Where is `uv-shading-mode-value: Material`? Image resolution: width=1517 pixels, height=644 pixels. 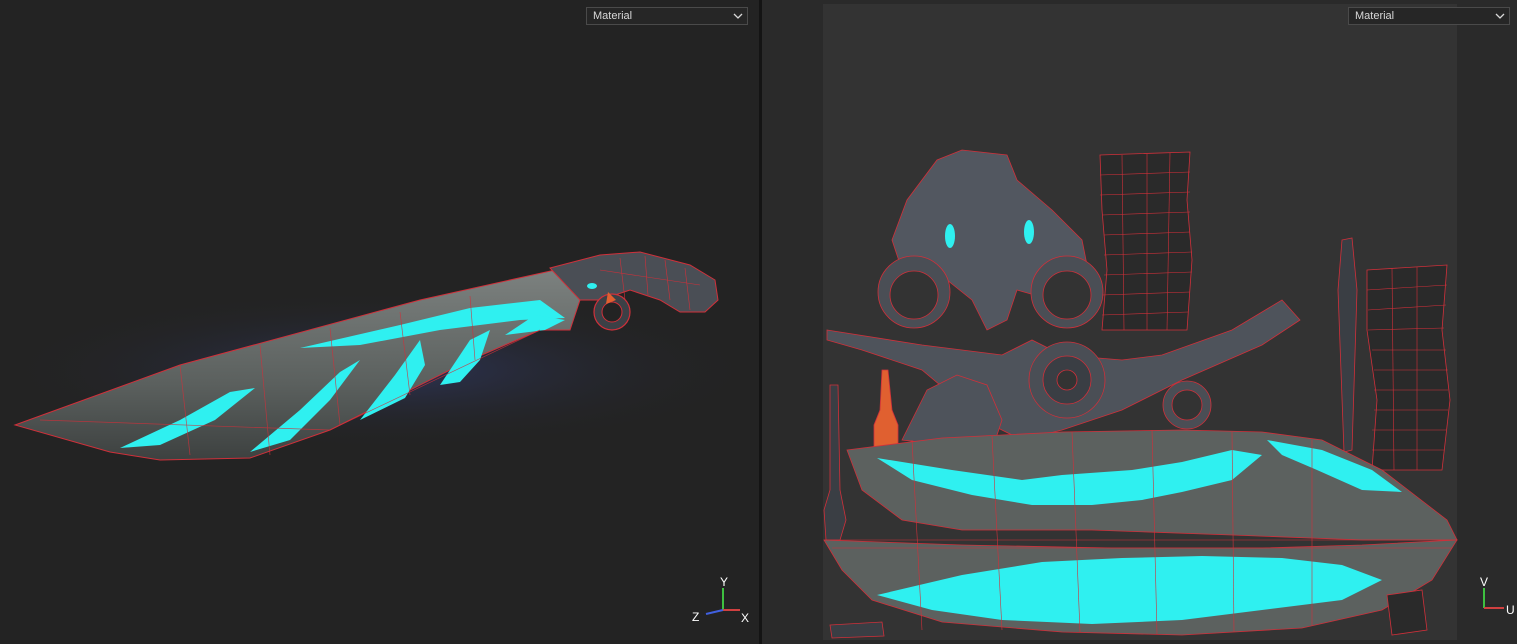 uv-shading-mode-value: Material is located at coordinates (1375, 16).